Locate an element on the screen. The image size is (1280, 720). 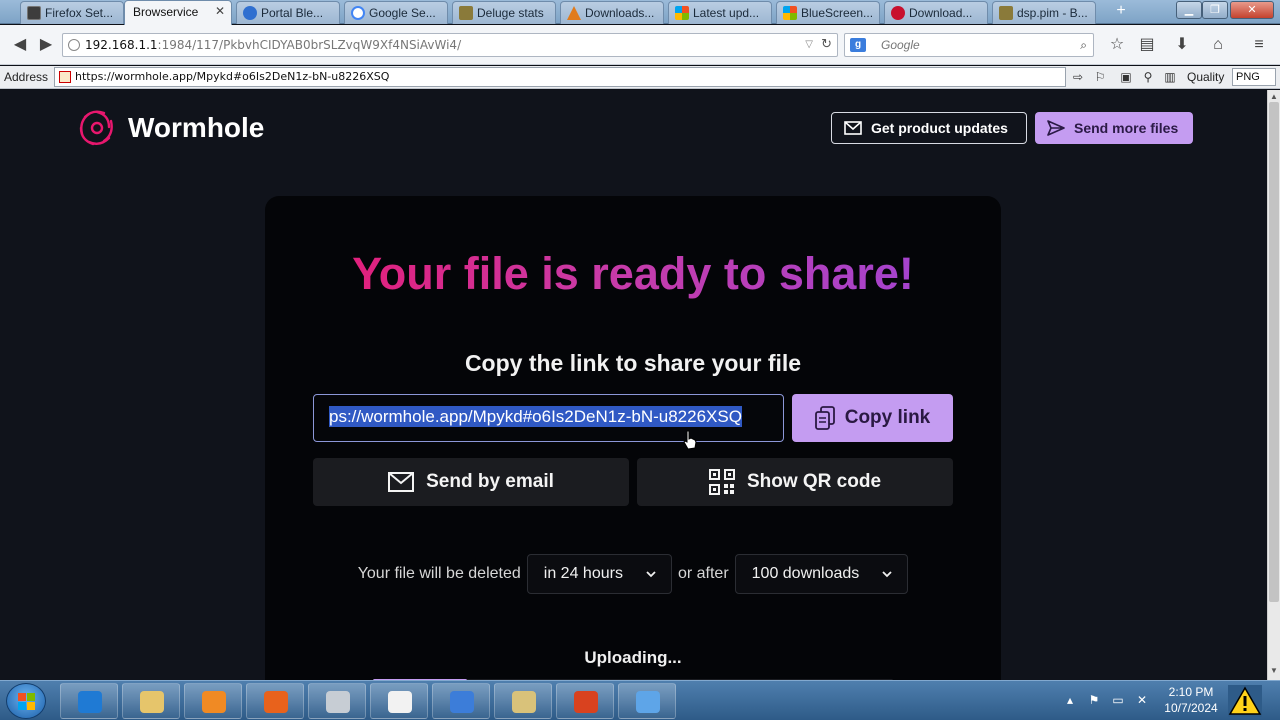
windows-logo-icon is located at coordinates (26, 701).